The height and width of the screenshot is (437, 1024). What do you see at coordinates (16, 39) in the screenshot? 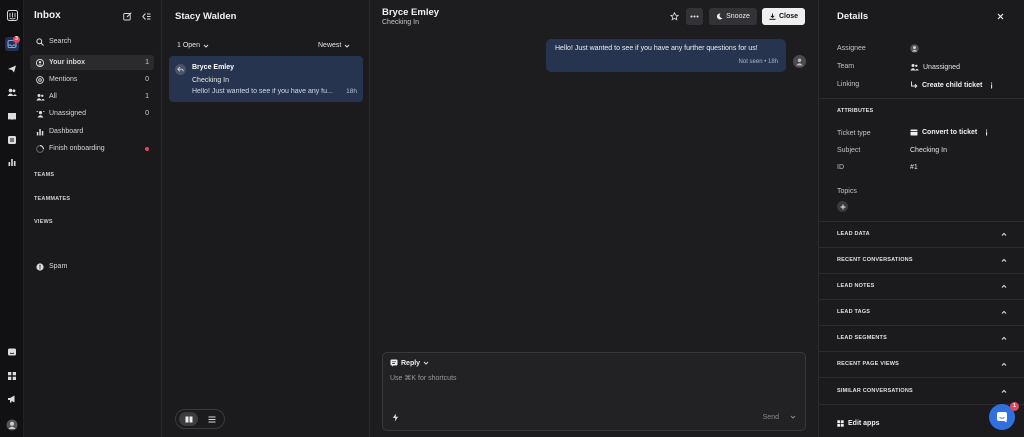
I see `inbox-badge: 3` at bounding box center [16, 39].